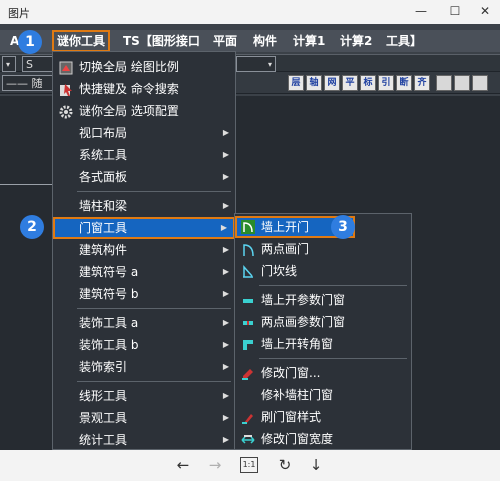 Image resolution: width=500 pixels, height=481 pixels. What do you see at coordinates (404, 41) in the screenshot?
I see `menu-tools: 工具】` at bounding box center [404, 41].